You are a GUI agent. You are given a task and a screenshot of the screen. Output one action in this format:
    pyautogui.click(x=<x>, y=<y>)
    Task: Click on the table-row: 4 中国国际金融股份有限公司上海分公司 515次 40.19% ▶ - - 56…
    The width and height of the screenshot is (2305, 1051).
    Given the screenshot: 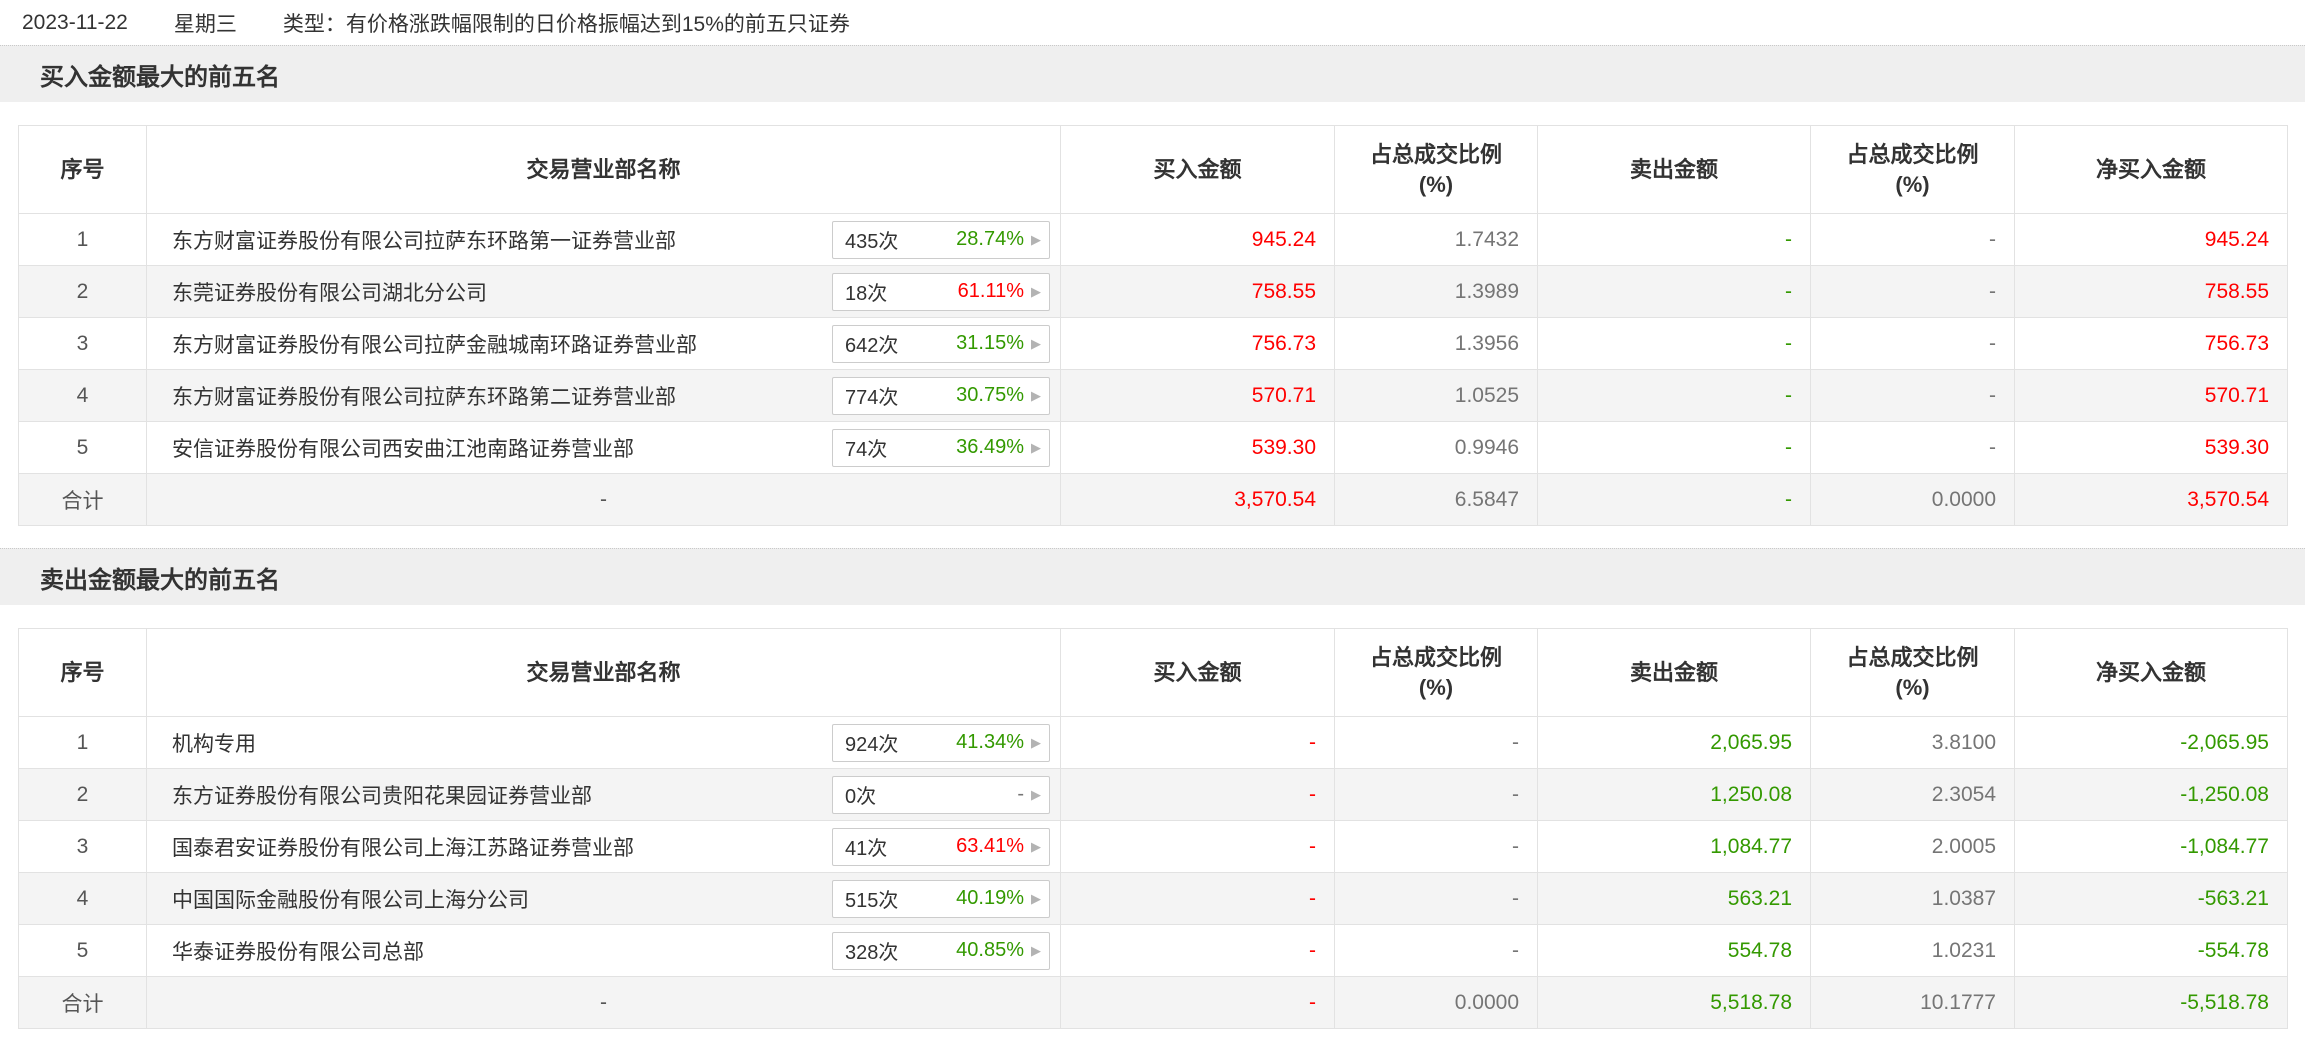 What is the action you would take?
    pyautogui.click(x=1153, y=898)
    